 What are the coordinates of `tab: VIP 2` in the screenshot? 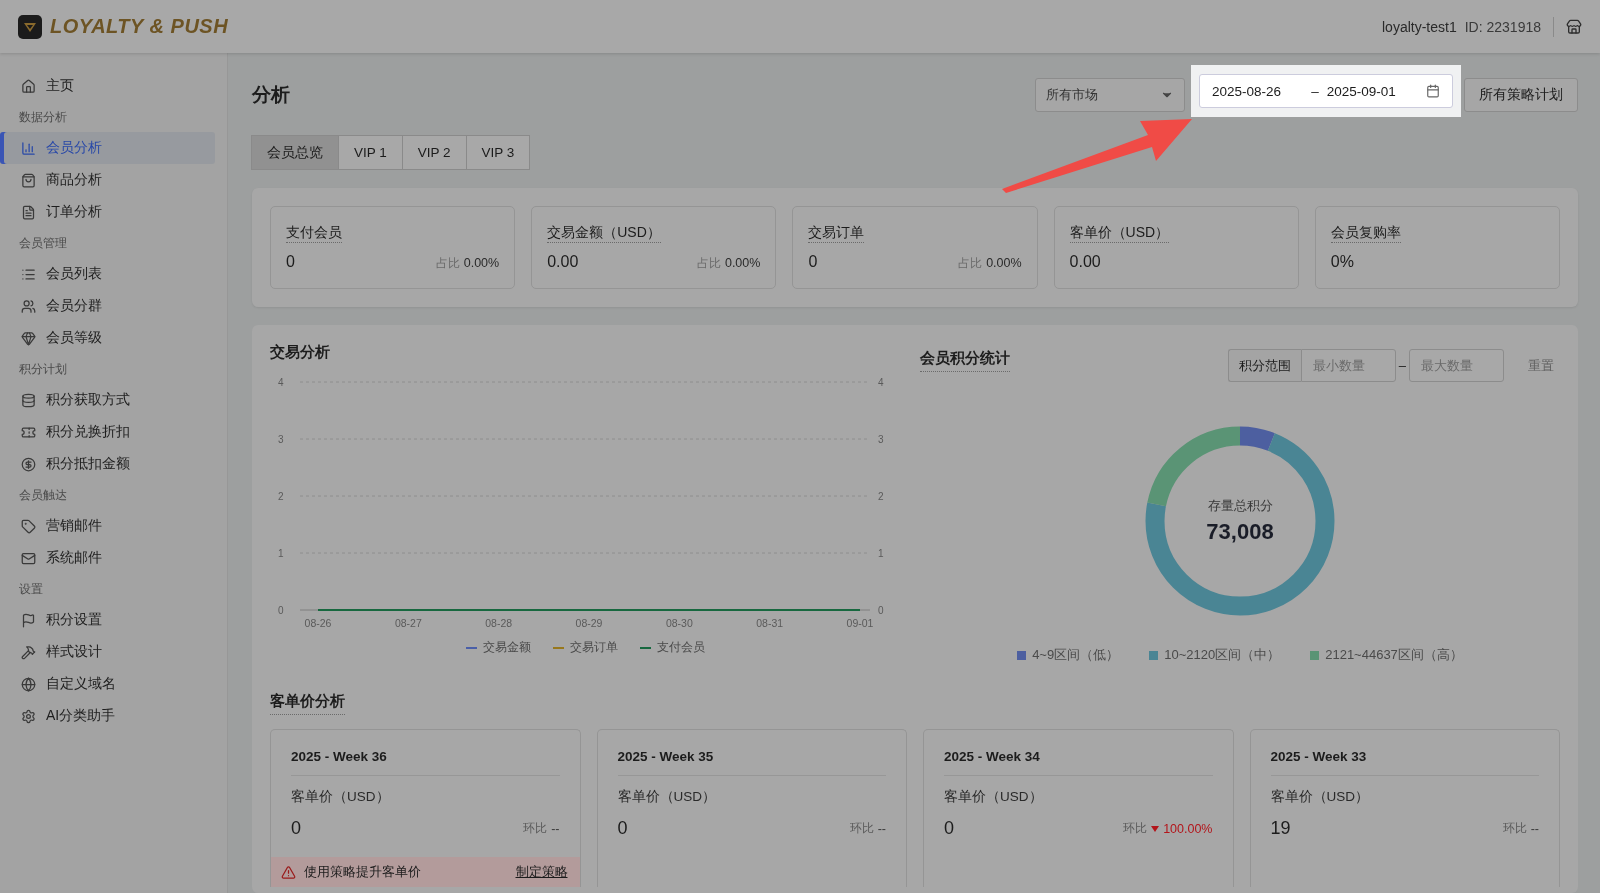 It's located at (434, 152).